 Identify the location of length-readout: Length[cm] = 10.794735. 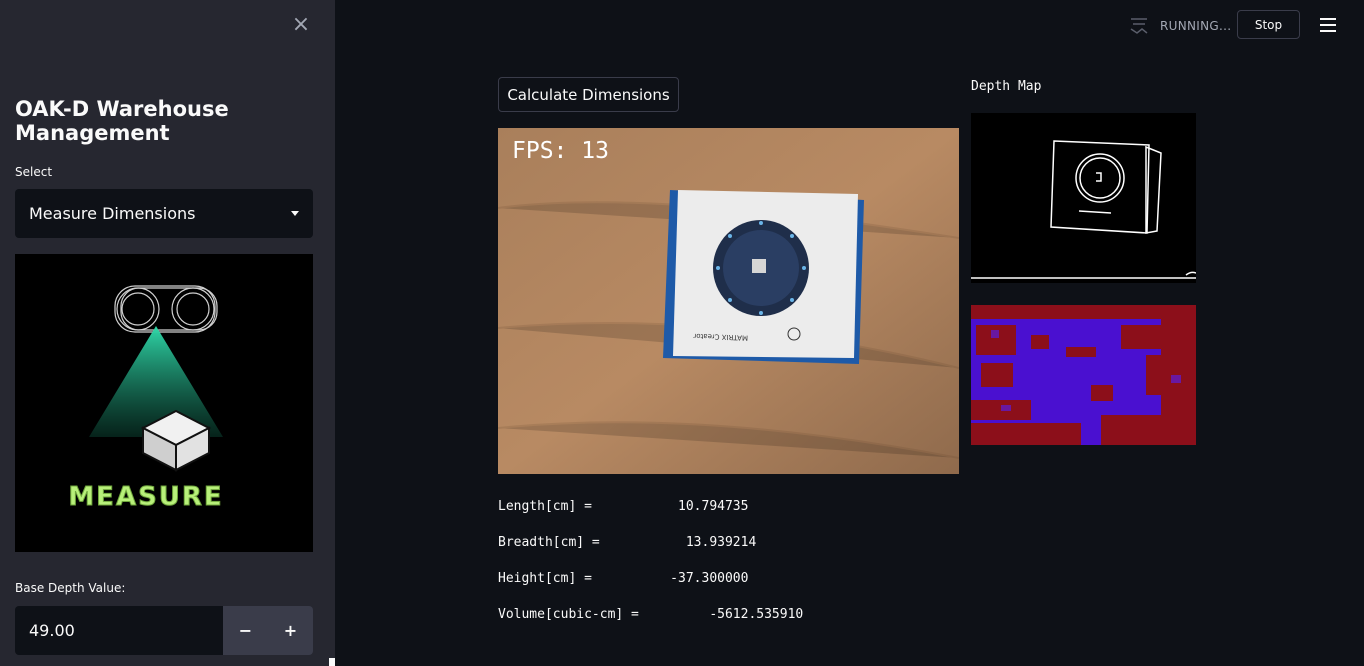
(623, 506).